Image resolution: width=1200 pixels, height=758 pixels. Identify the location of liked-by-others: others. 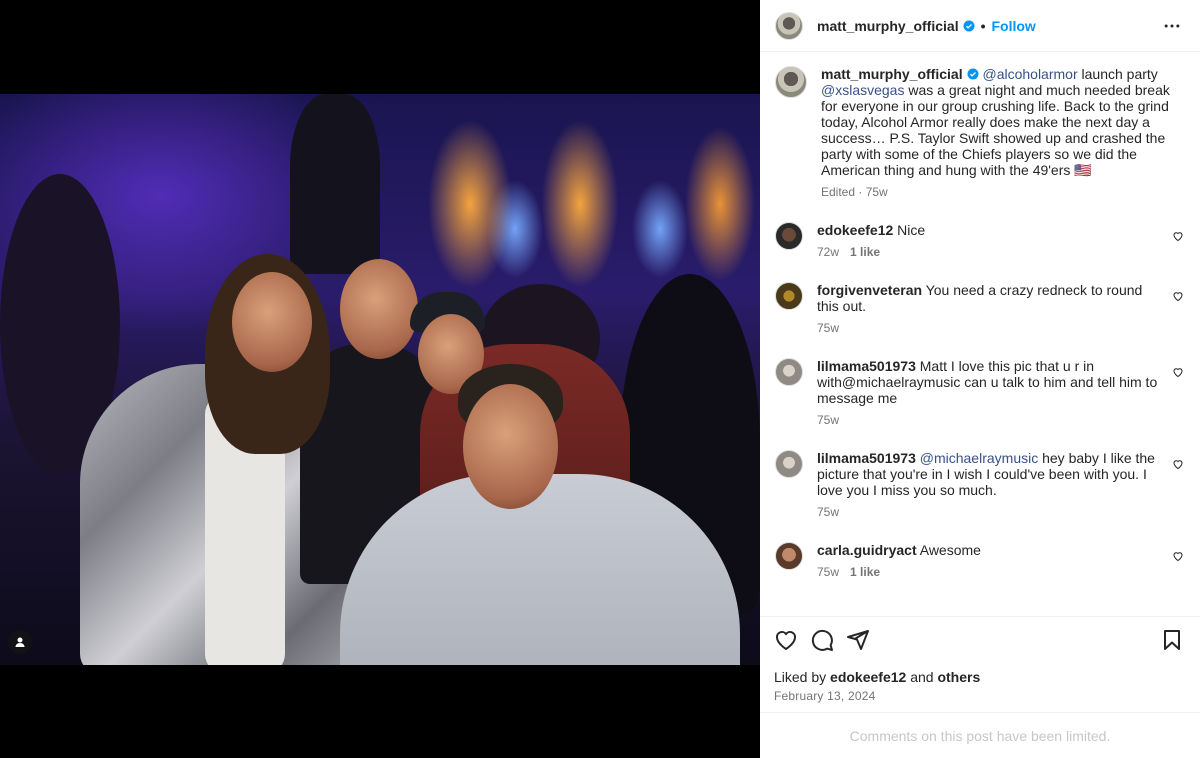
(958, 677).